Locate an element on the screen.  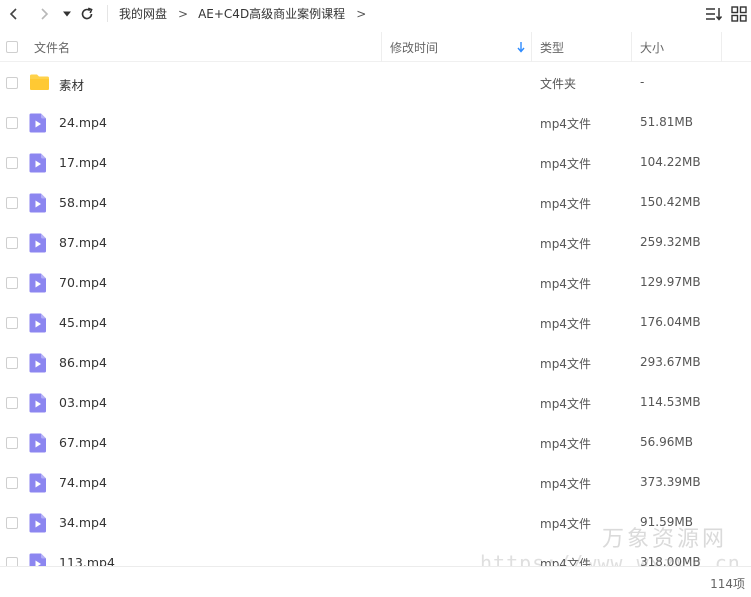
grid-view-button is located at coordinates (739, 14).